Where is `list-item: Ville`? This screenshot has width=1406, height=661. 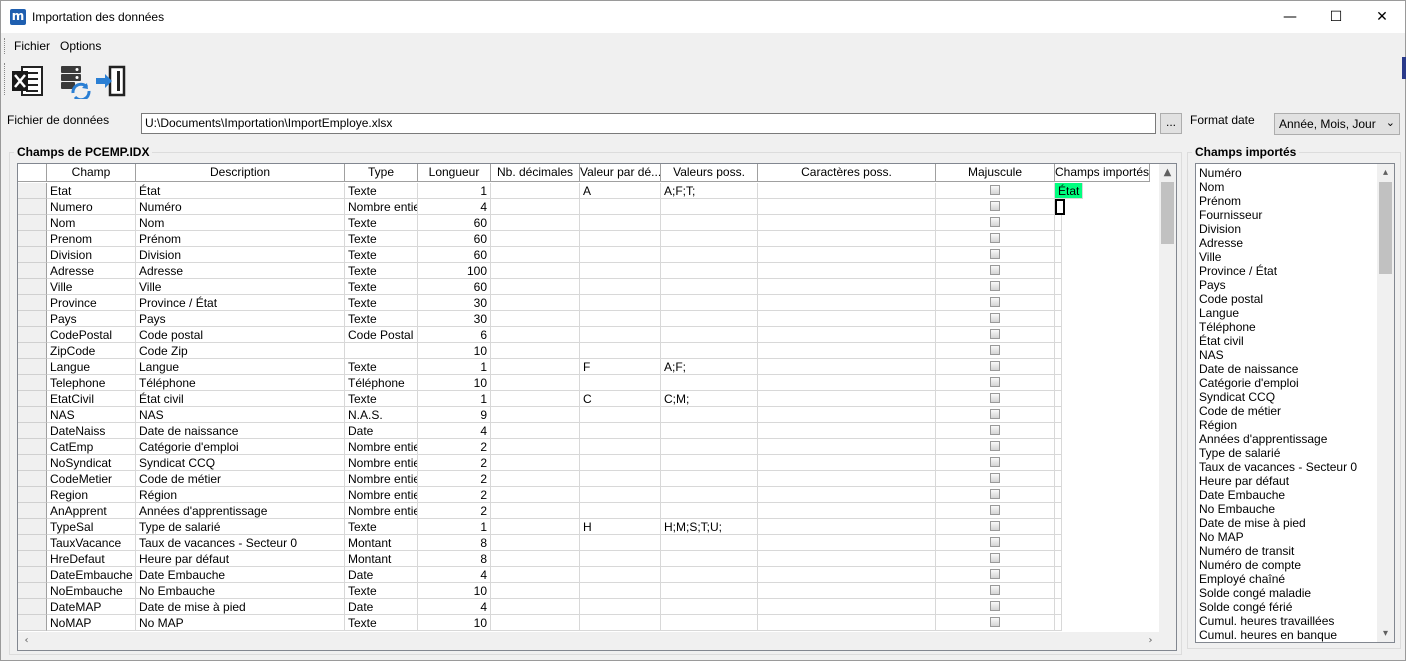
list-item: Ville is located at coordinates (1210, 257).